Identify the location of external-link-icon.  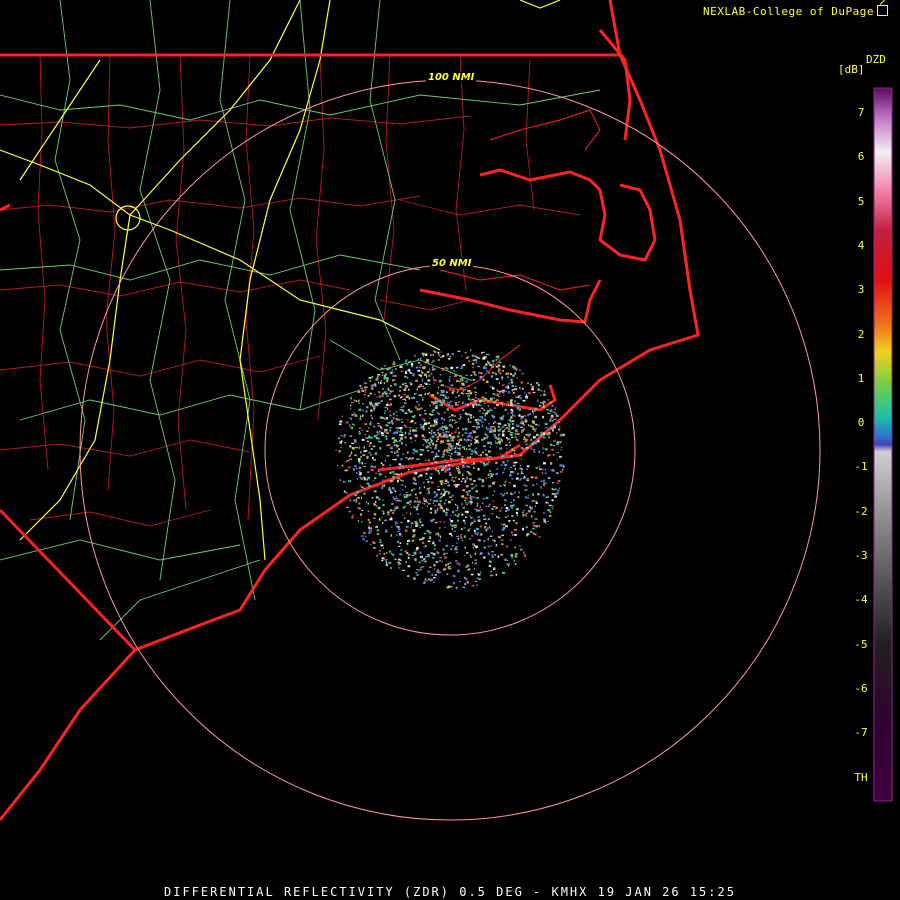
(882, 10).